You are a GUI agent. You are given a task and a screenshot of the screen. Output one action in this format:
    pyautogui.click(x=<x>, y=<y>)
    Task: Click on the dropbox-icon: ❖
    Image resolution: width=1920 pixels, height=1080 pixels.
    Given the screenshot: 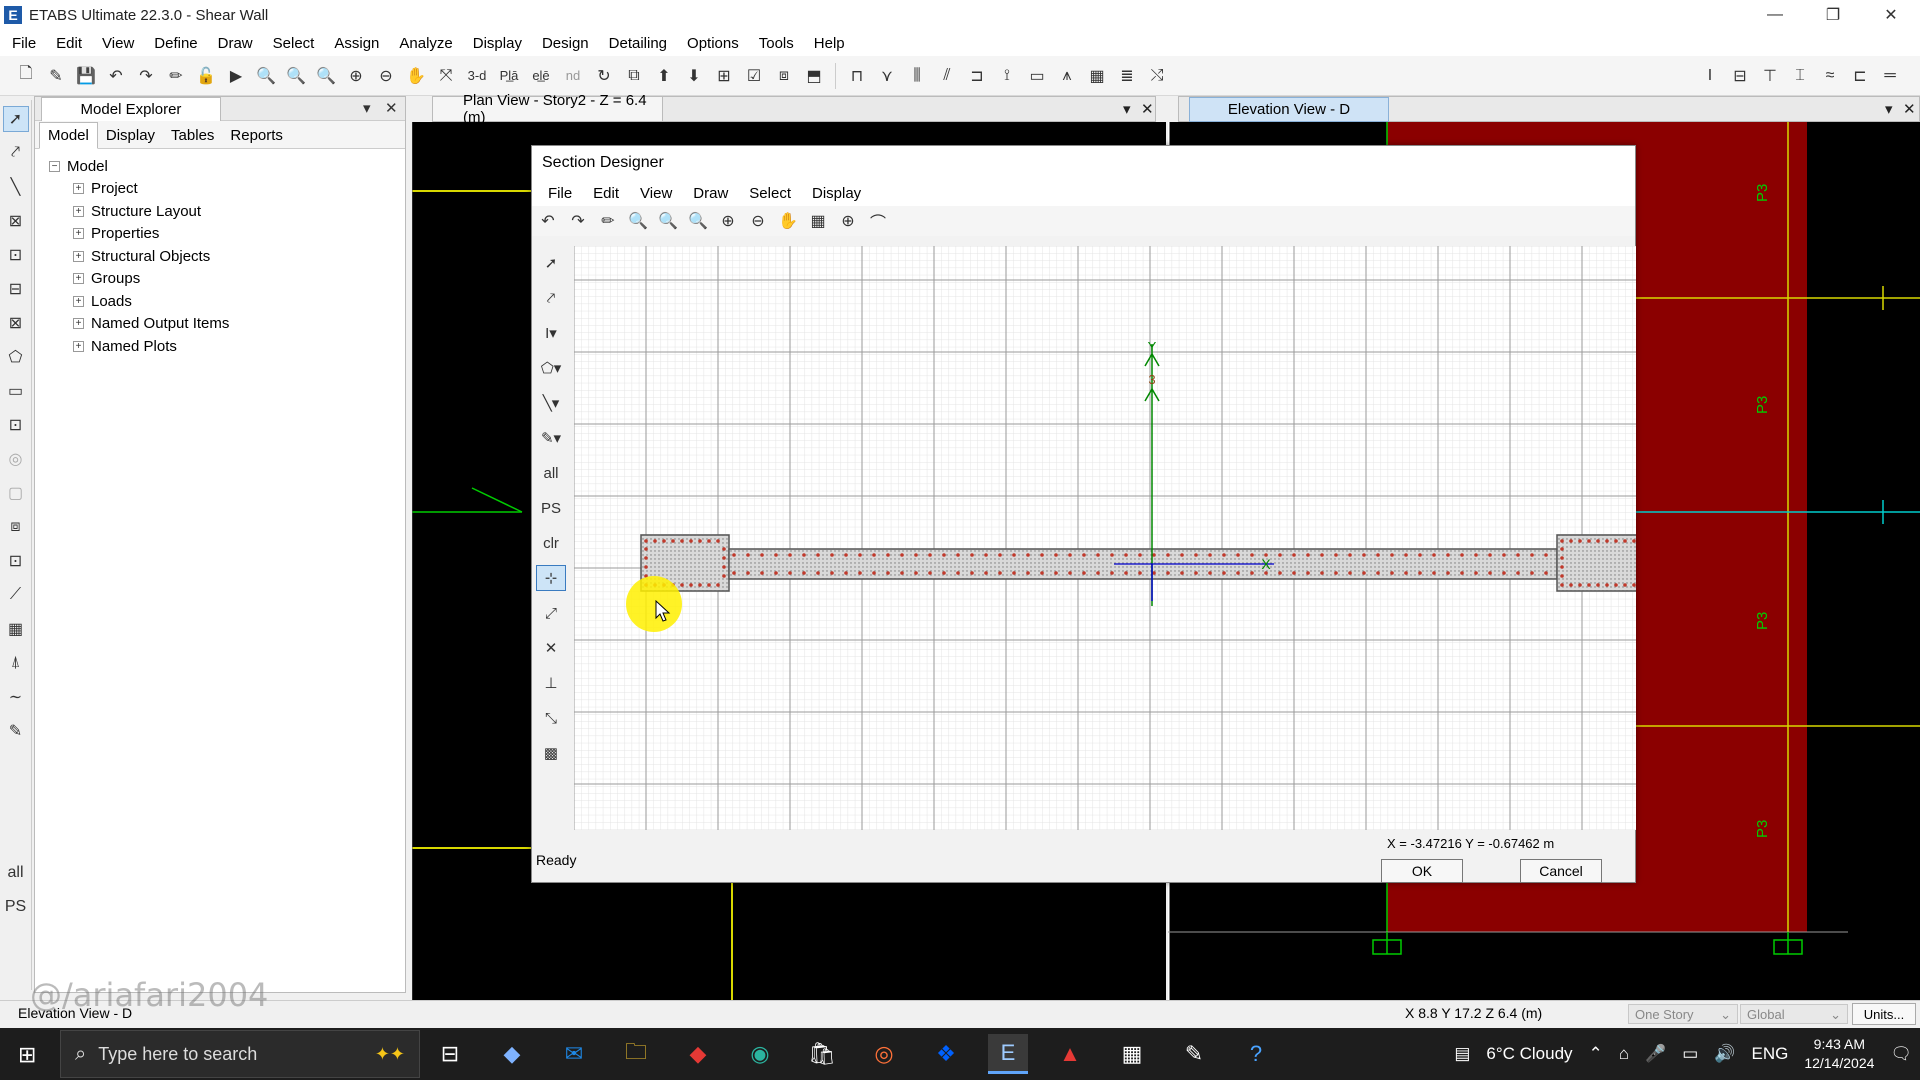 What is the action you would take?
    pyautogui.click(x=946, y=1054)
    